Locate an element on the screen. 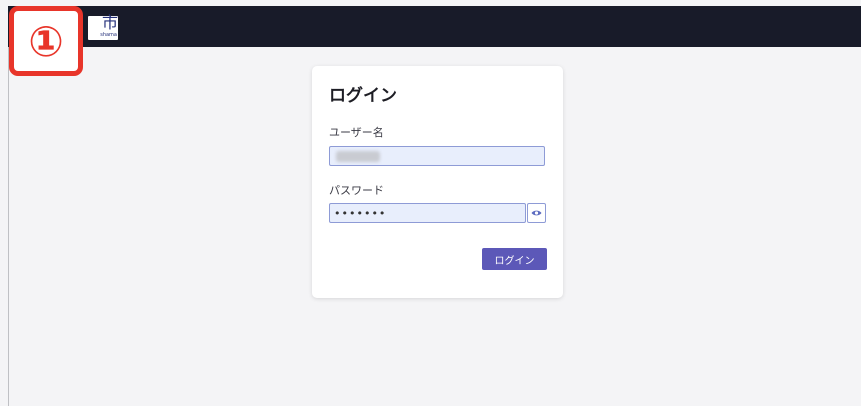 The image size is (861, 406). username-input is located at coordinates (437, 156).